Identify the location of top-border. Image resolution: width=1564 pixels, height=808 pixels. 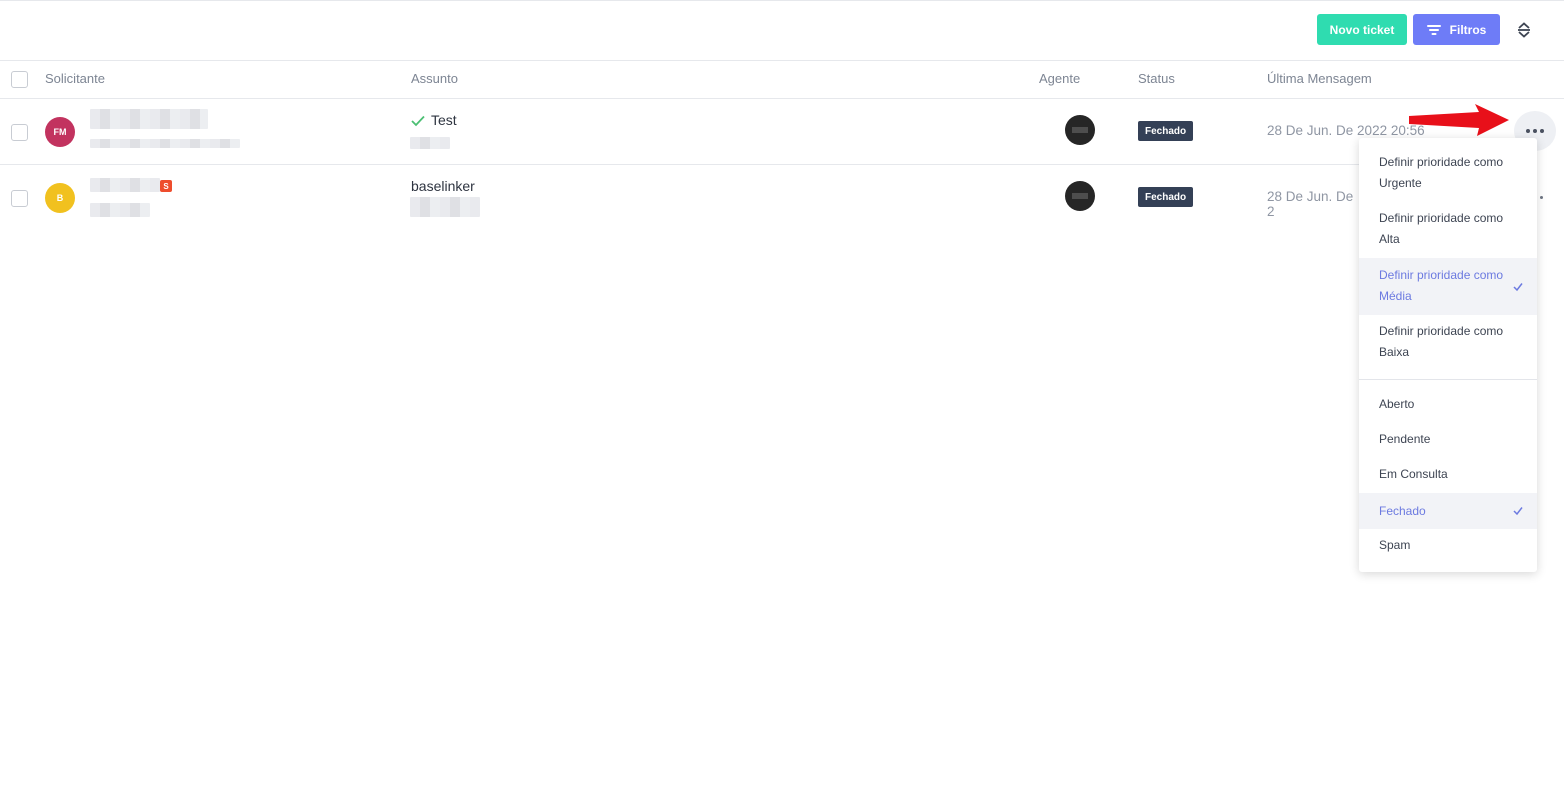
(782, 0).